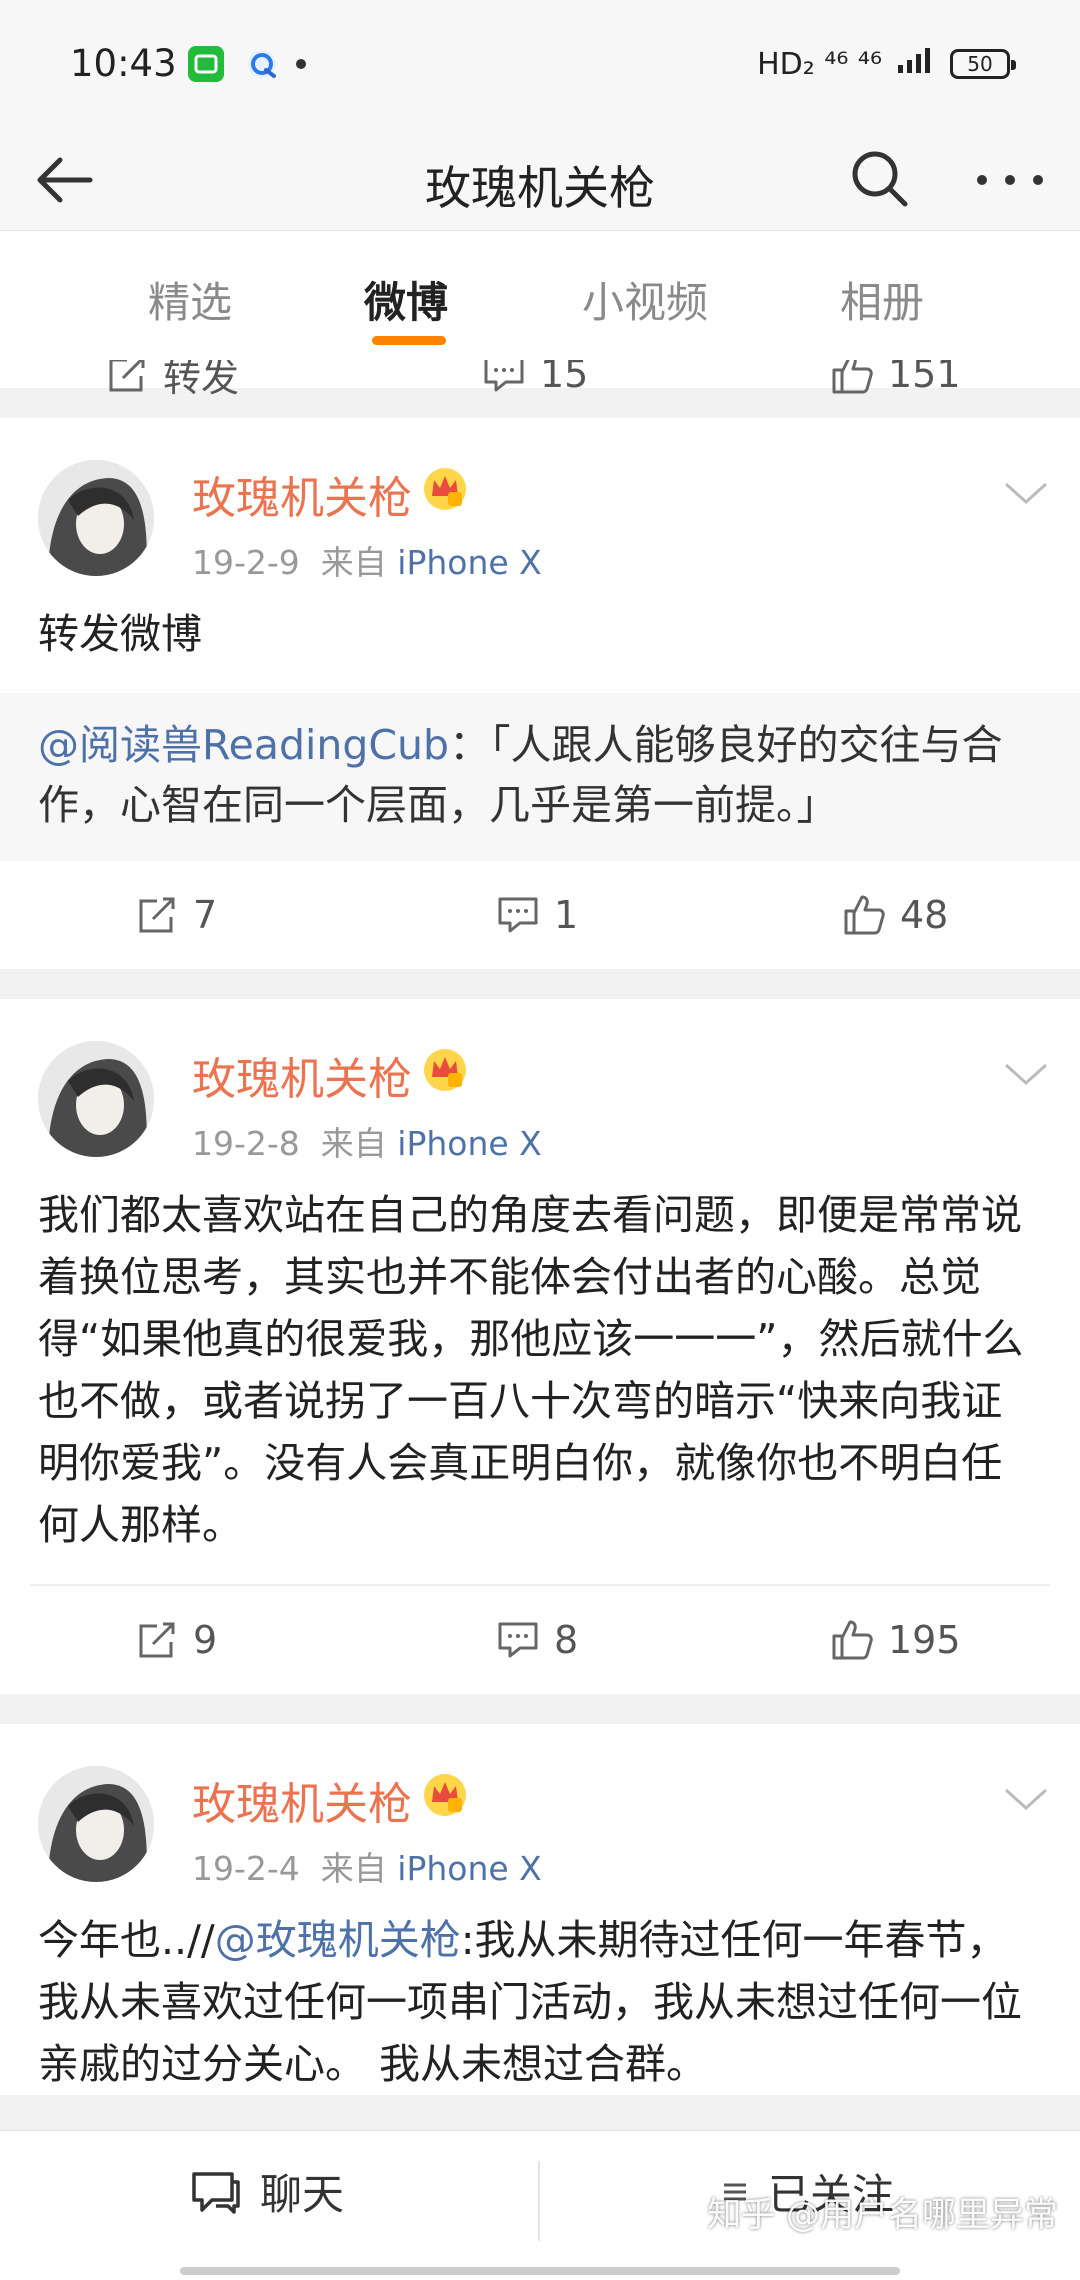  What do you see at coordinates (243, 745) in the screenshot?
I see `repost-user-link: @阅读兽ReadingCub` at bounding box center [243, 745].